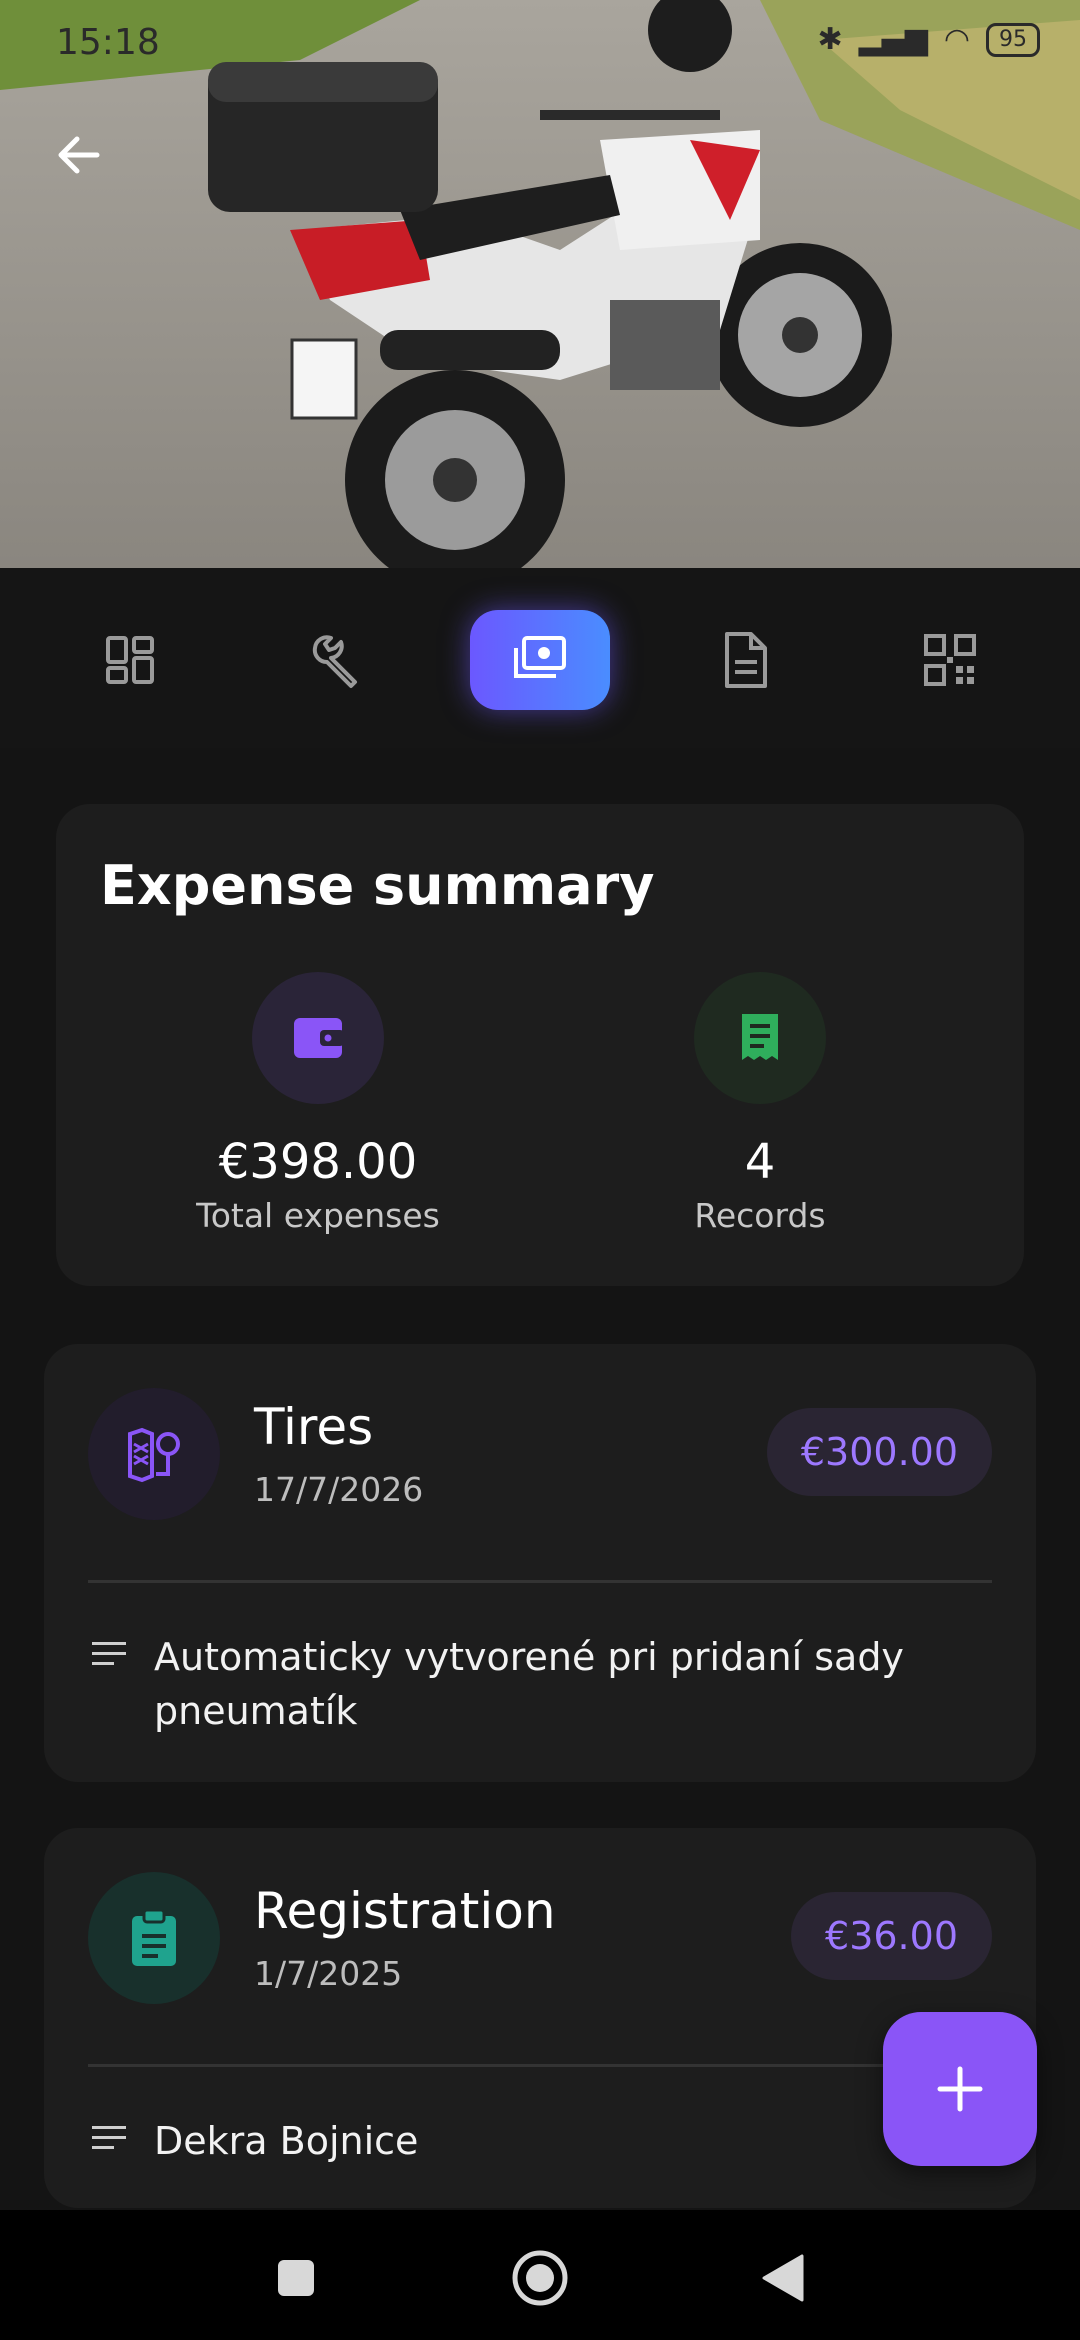 This screenshot has height=2340, width=1080. Describe the element at coordinates (891, 1936) in the screenshot. I see `expense-amount-badge: €36.00` at that location.